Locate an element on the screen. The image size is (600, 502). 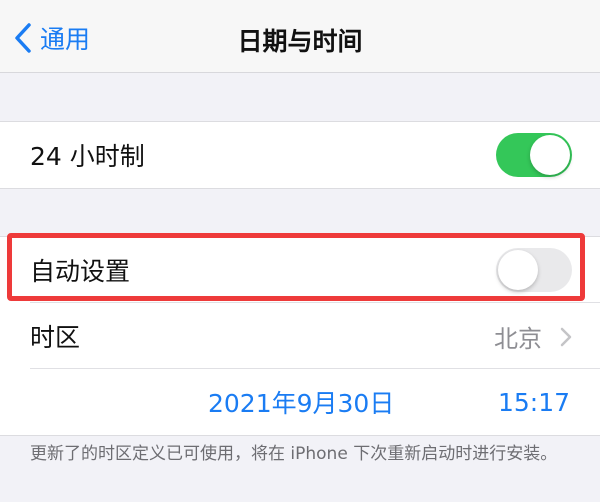
timezone-value: 北京 is located at coordinates (518, 338).